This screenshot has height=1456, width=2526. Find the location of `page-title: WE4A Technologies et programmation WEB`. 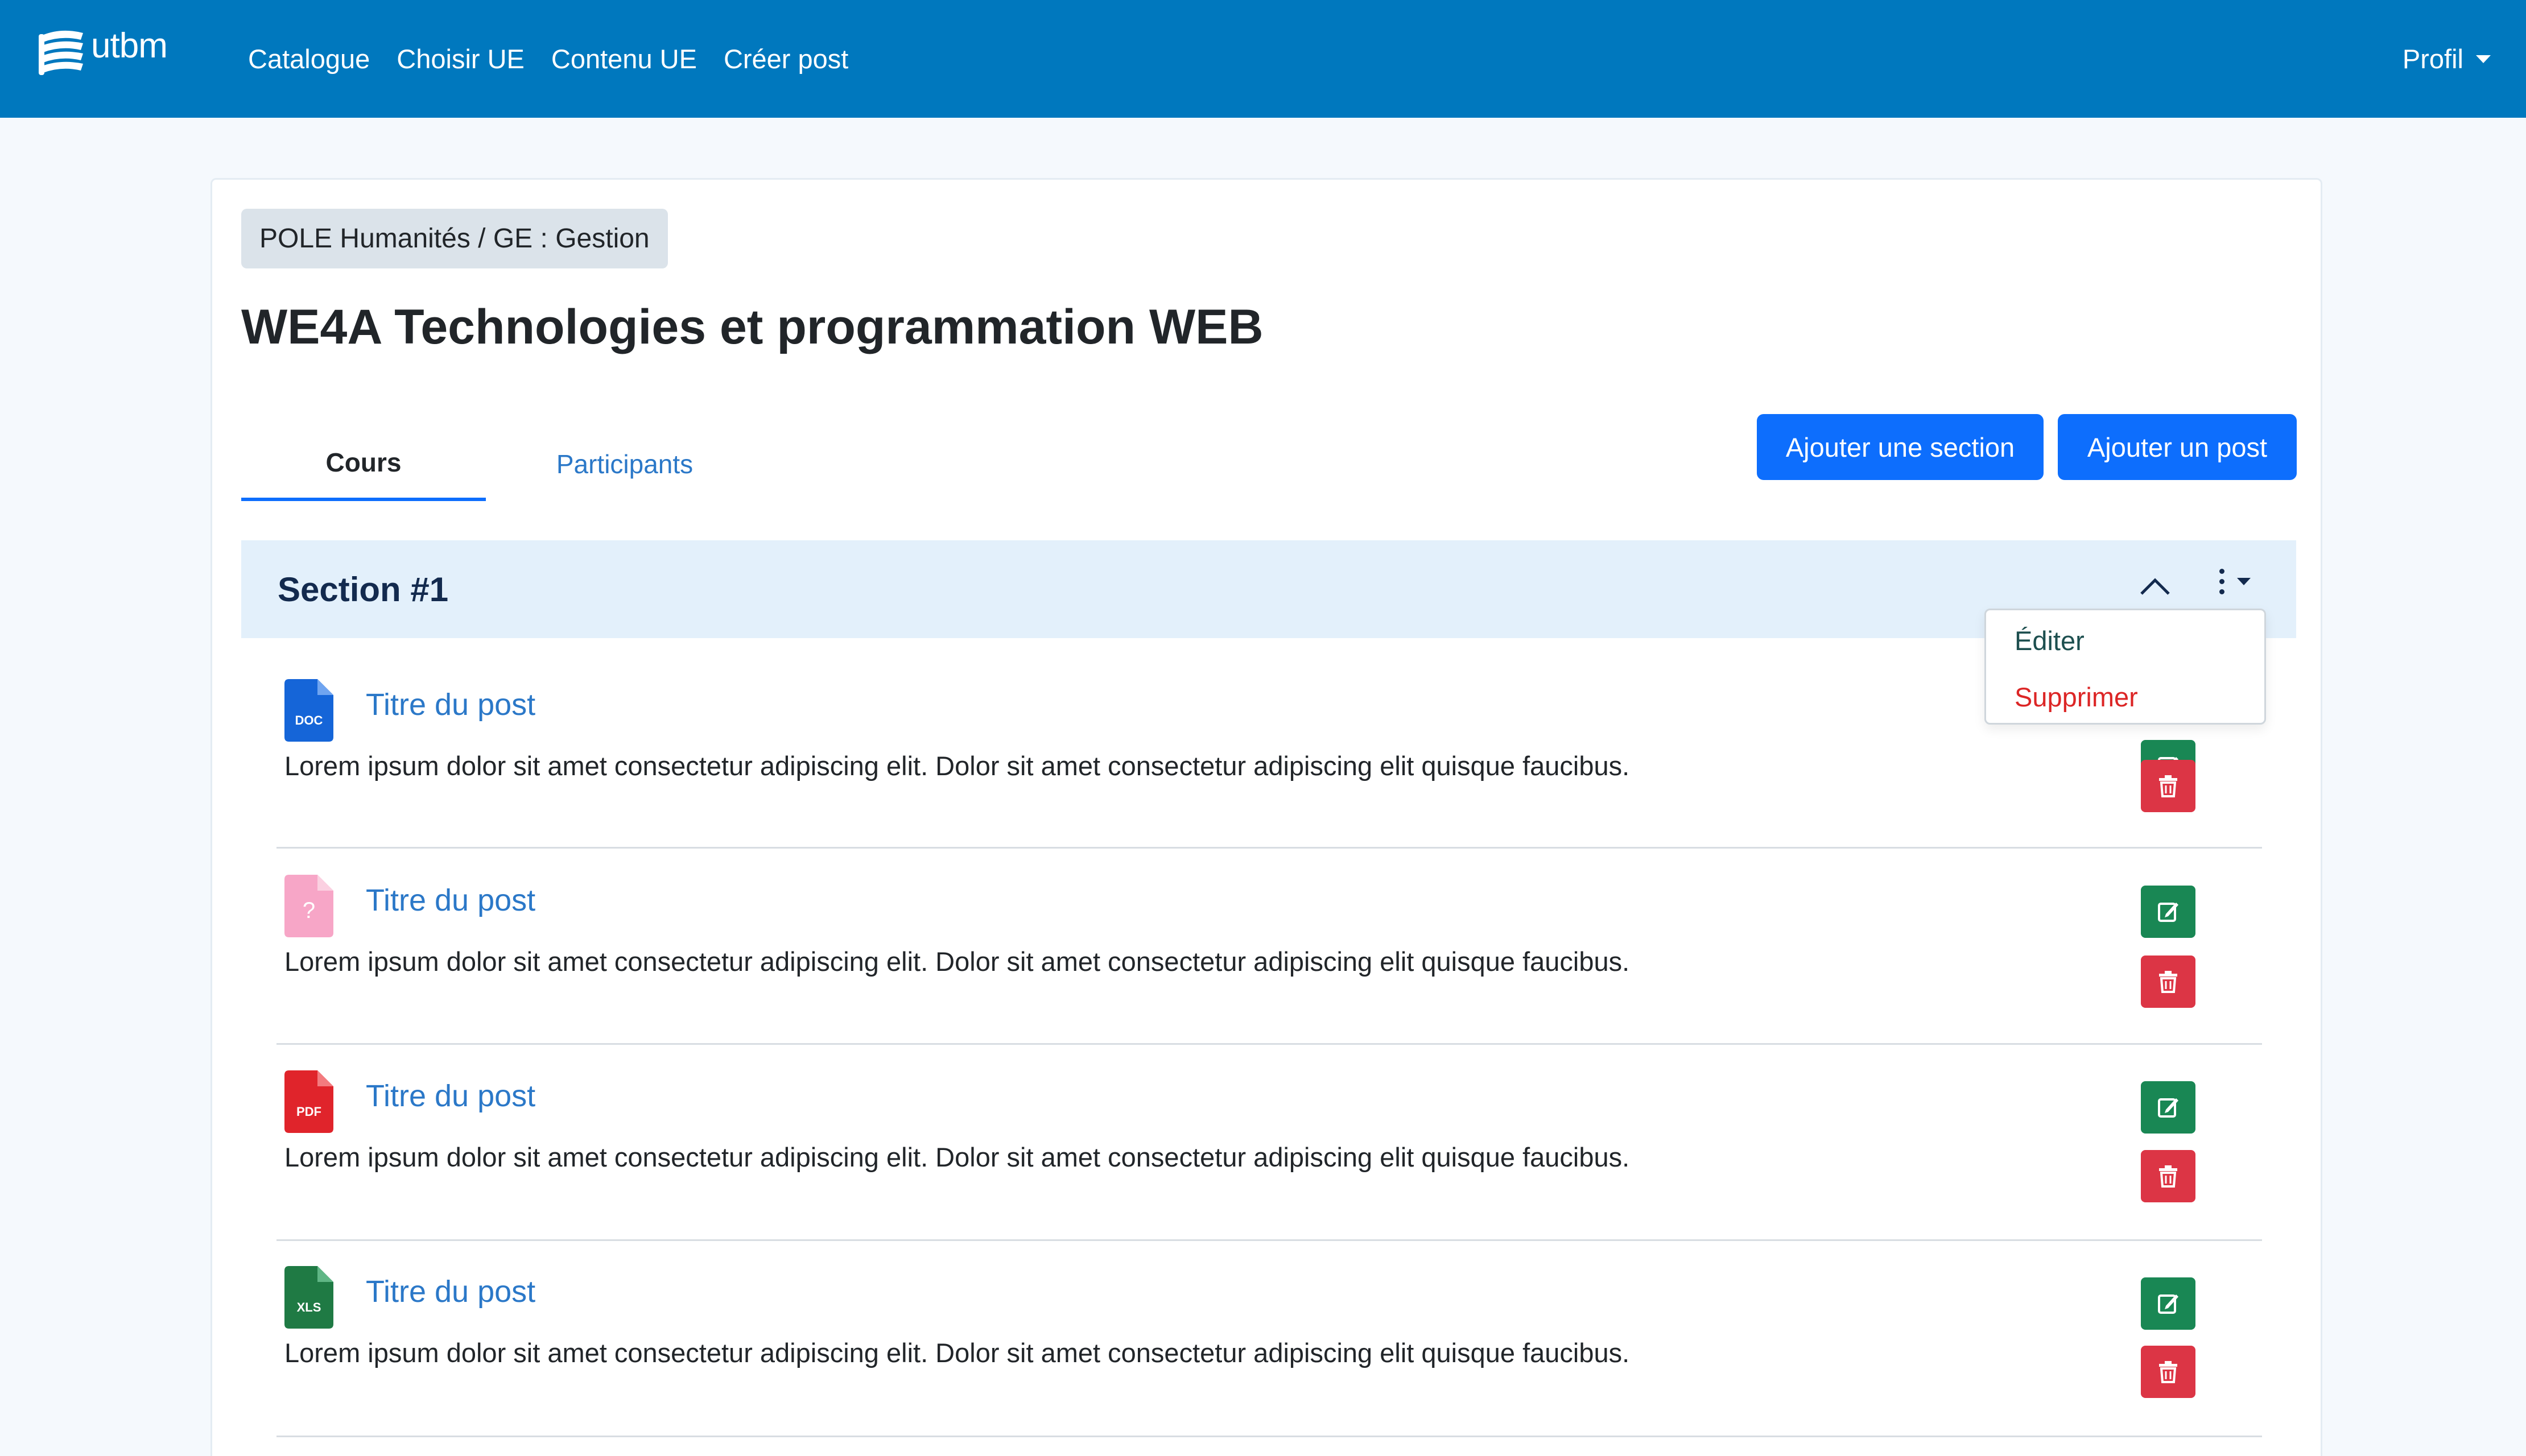

page-title: WE4A Technologies et programmation WEB is located at coordinates (752, 327).